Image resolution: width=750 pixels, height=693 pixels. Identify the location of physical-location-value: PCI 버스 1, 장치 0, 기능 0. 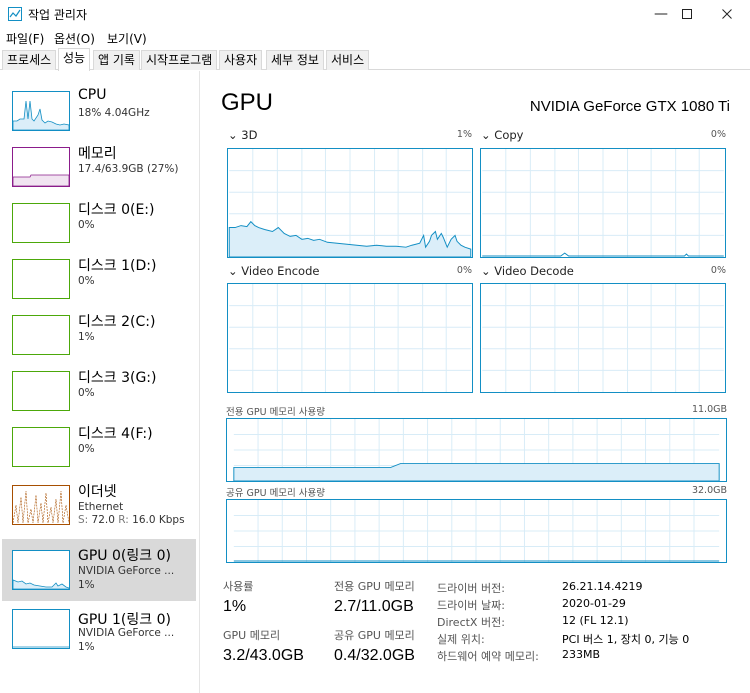
(626, 639).